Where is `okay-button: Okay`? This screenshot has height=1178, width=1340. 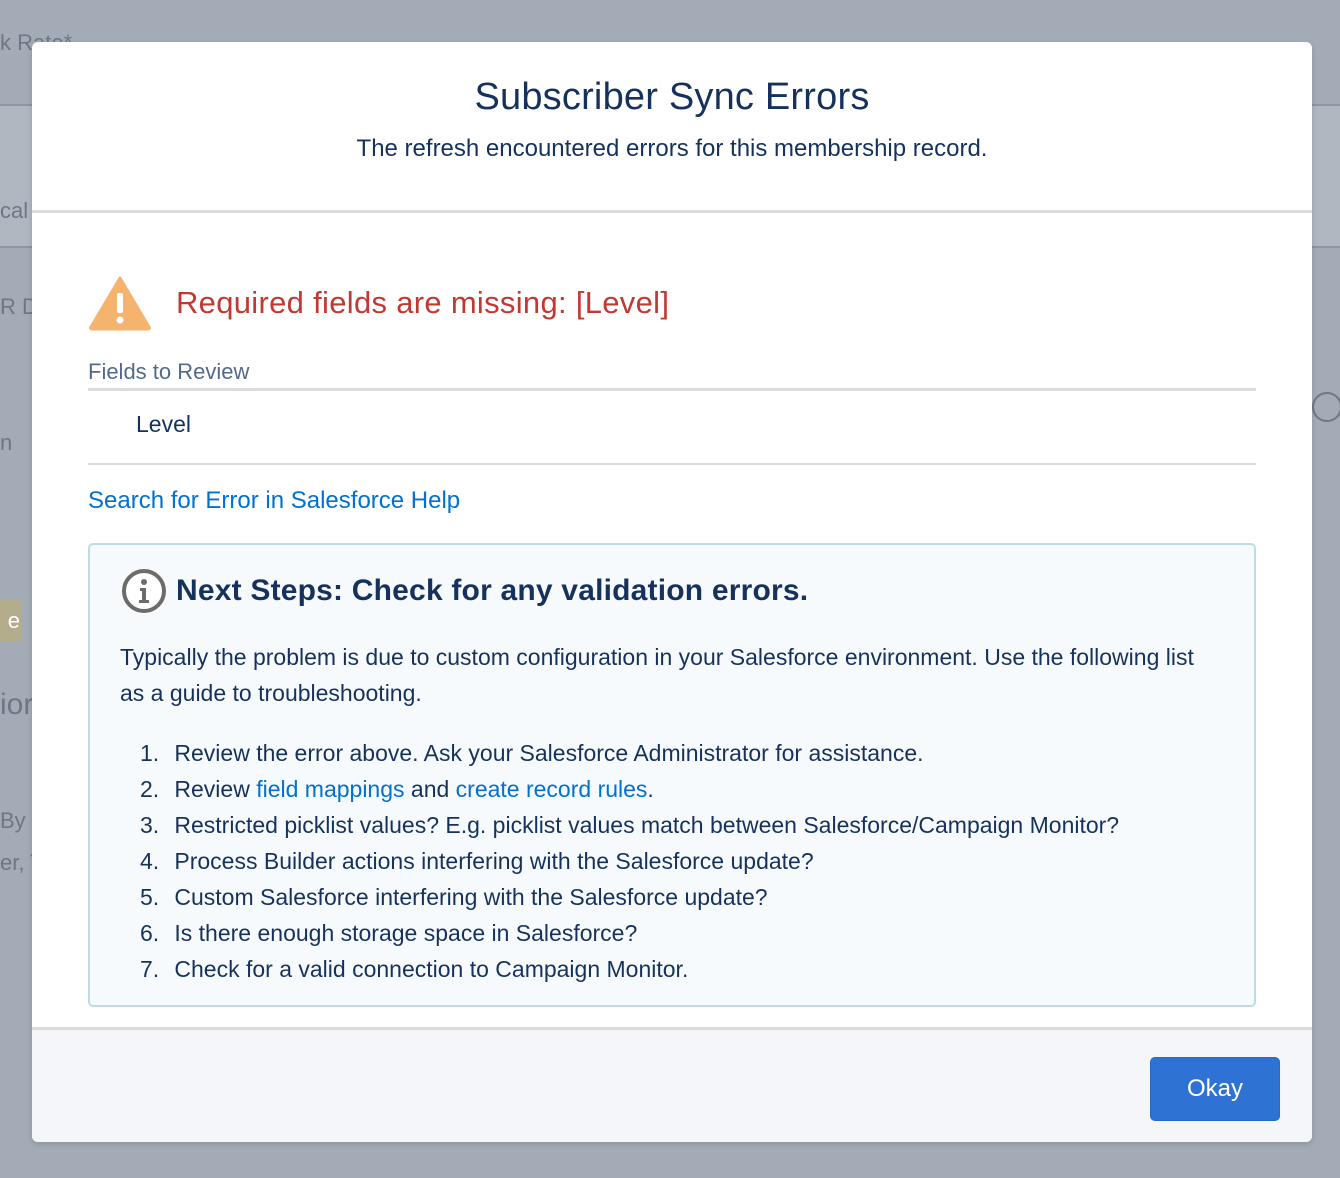 okay-button: Okay is located at coordinates (1215, 1089).